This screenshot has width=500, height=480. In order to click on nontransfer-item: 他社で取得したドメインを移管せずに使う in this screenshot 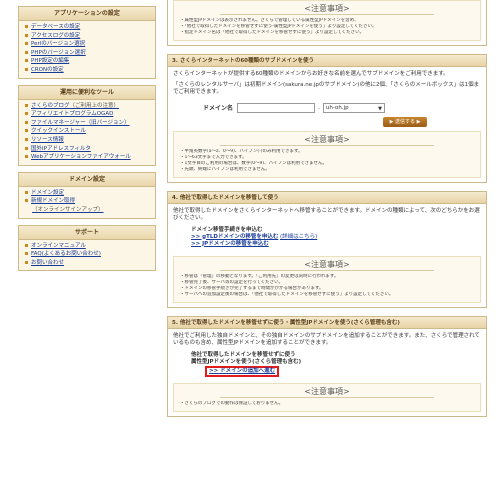, I will do `click(243, 354)`.